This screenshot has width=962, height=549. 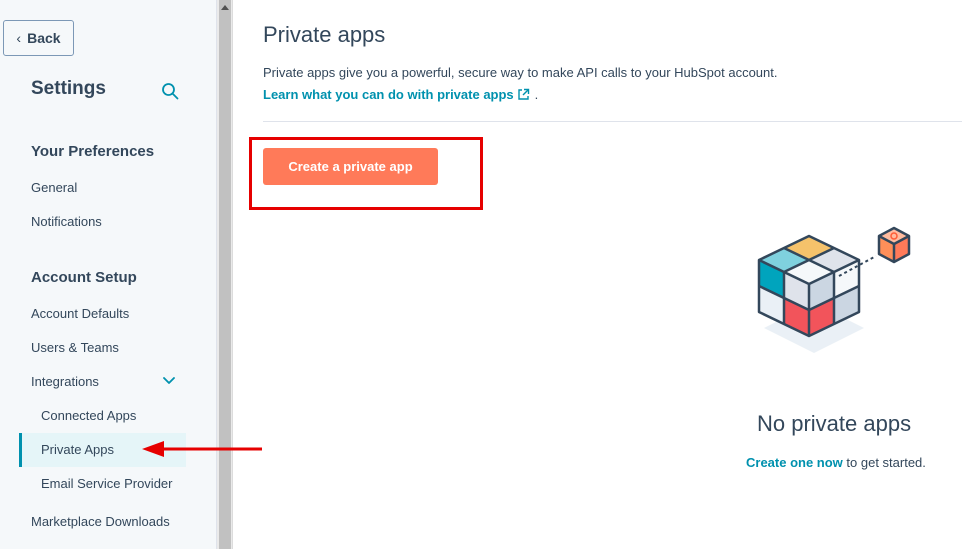 I want to click on learn-more-label: Learn what you can do with private apps, so click(x=388, y=94).